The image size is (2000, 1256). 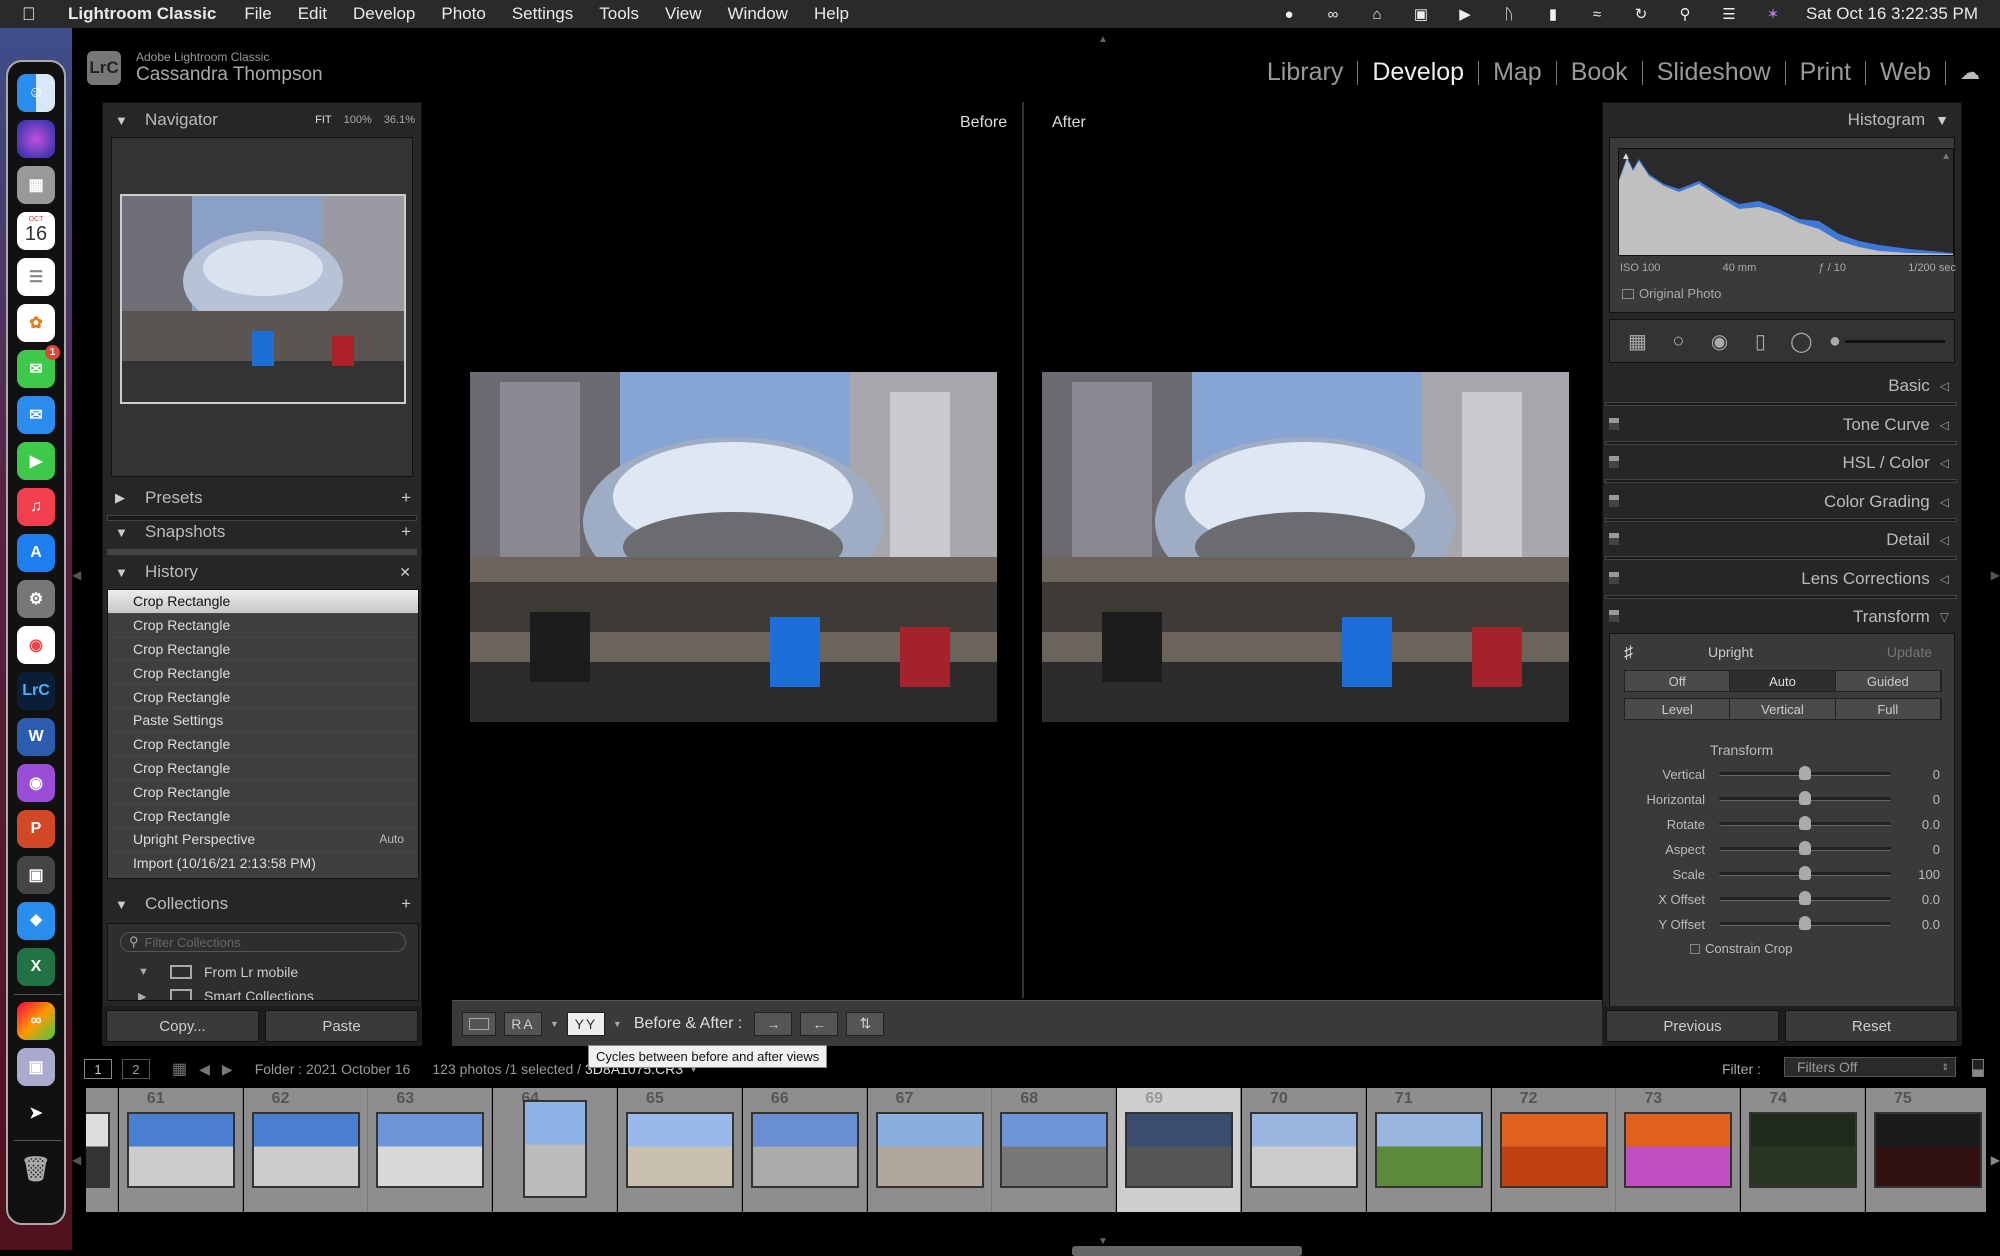 I want to click on excel-icon: X, so click(x=36, y=967).